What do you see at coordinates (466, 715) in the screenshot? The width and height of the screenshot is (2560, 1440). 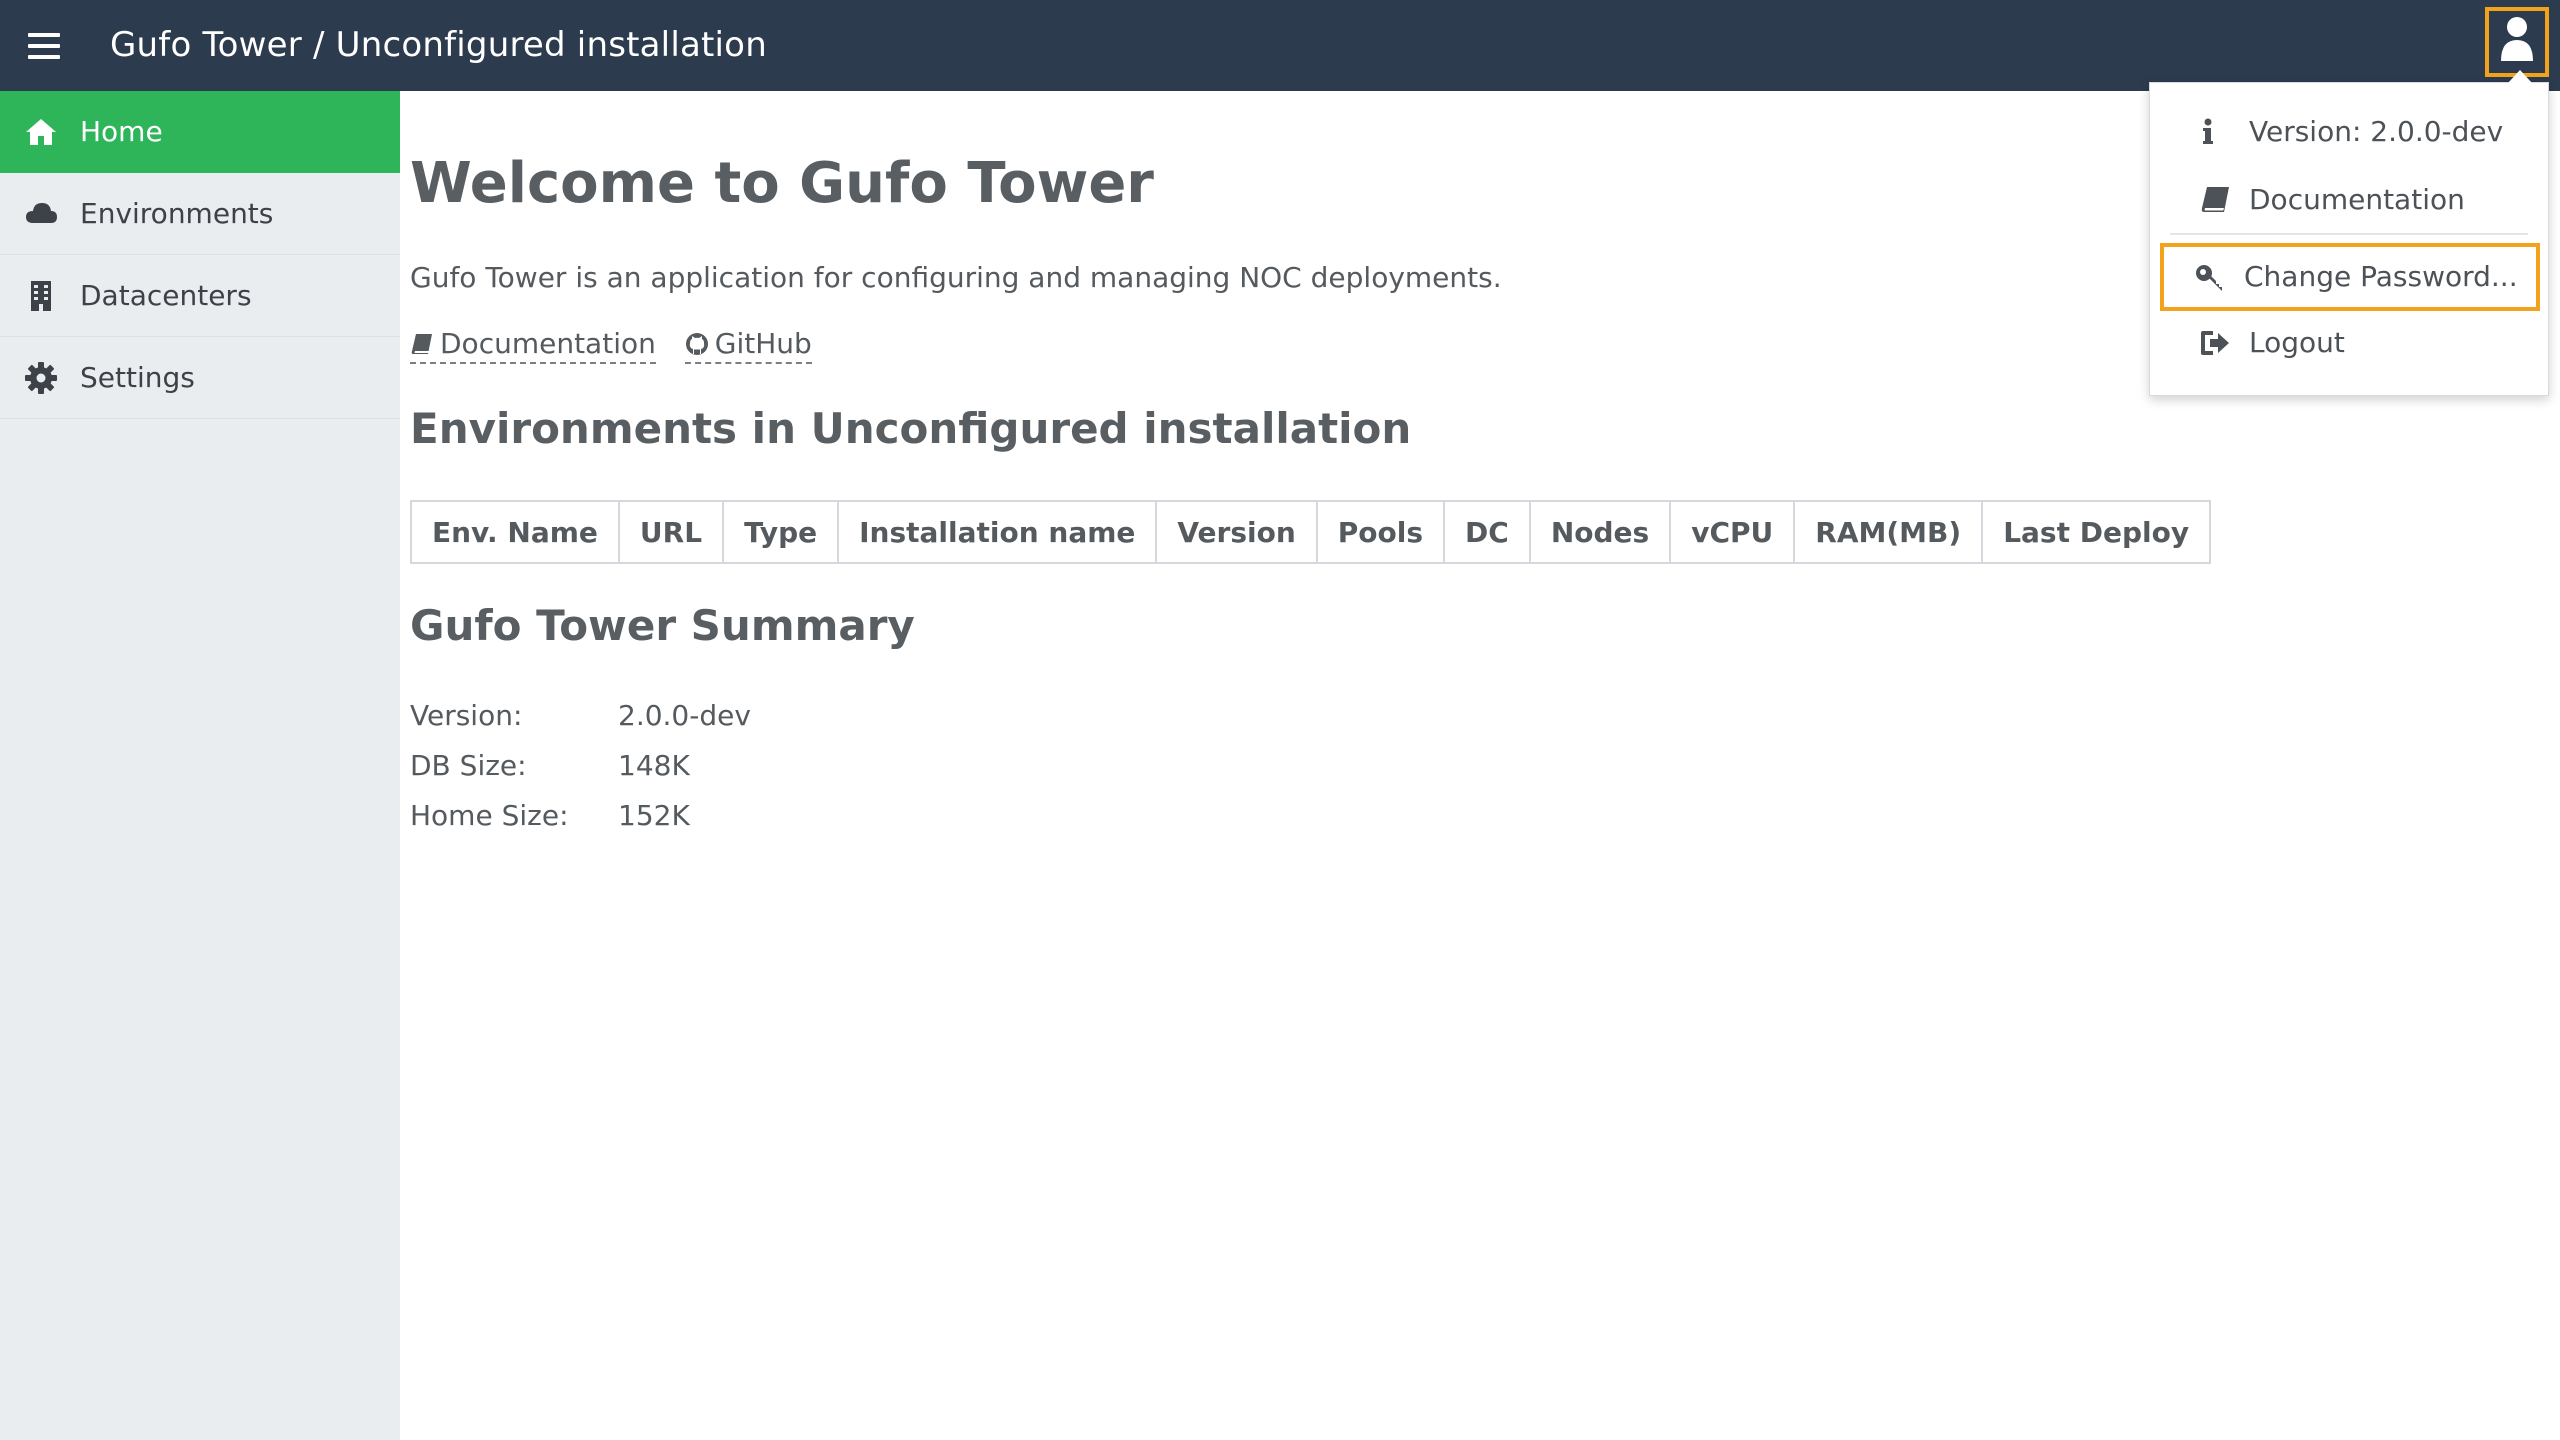 I see `summary-key: Version:` at bounding box center [466, 715].